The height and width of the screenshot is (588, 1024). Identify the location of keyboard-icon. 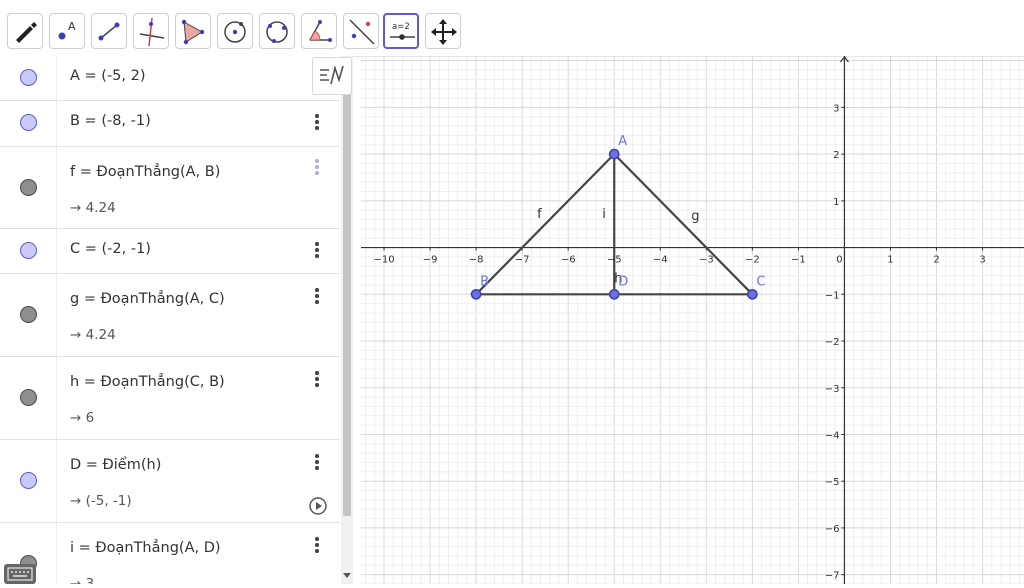
(20, 574).